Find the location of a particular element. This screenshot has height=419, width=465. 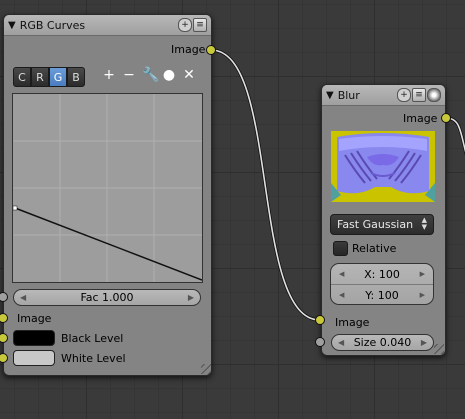

node-title: Blur is located at coordinates (348, 95).